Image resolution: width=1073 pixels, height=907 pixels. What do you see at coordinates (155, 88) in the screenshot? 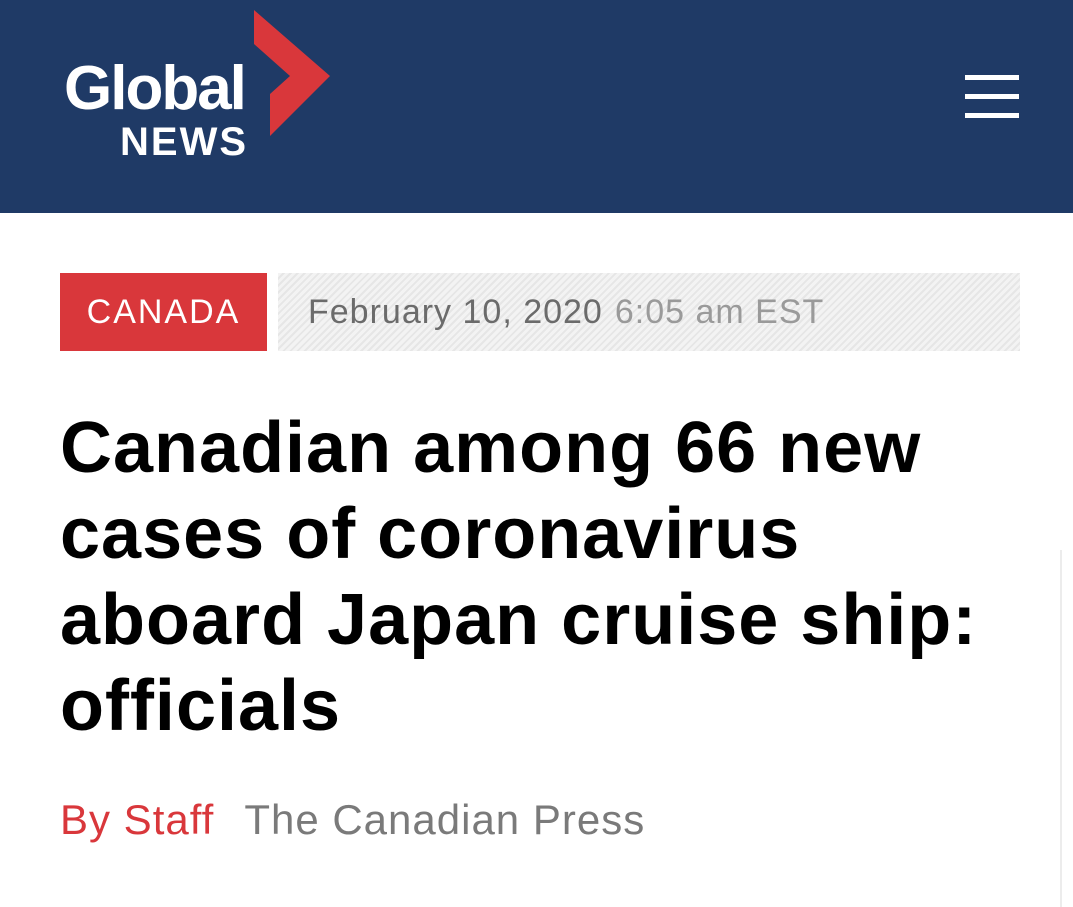
I see `logo-word-global: Global` at bounding box center [155, 88].